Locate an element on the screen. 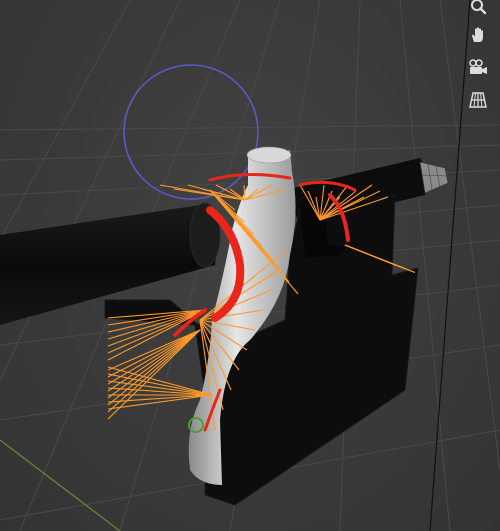 The image size is (500, 531). camera-view-button is located at coordinates (478, 67).